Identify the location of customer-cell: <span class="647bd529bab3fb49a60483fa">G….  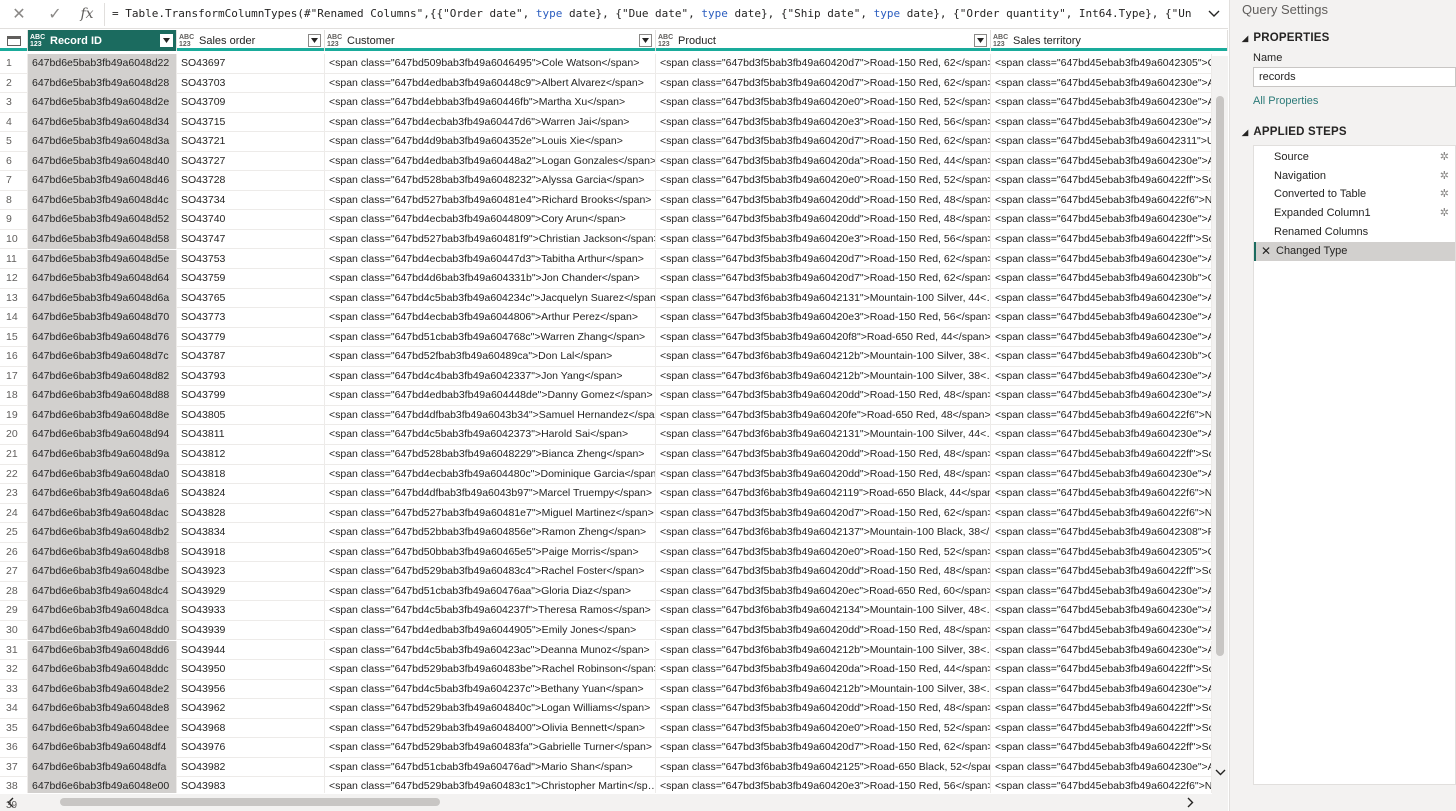
(490, 748).